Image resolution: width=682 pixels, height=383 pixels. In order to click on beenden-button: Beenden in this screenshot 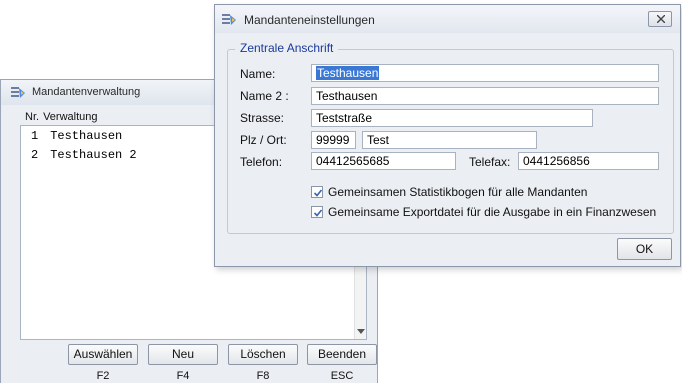, I will do `click(342, 354)`.